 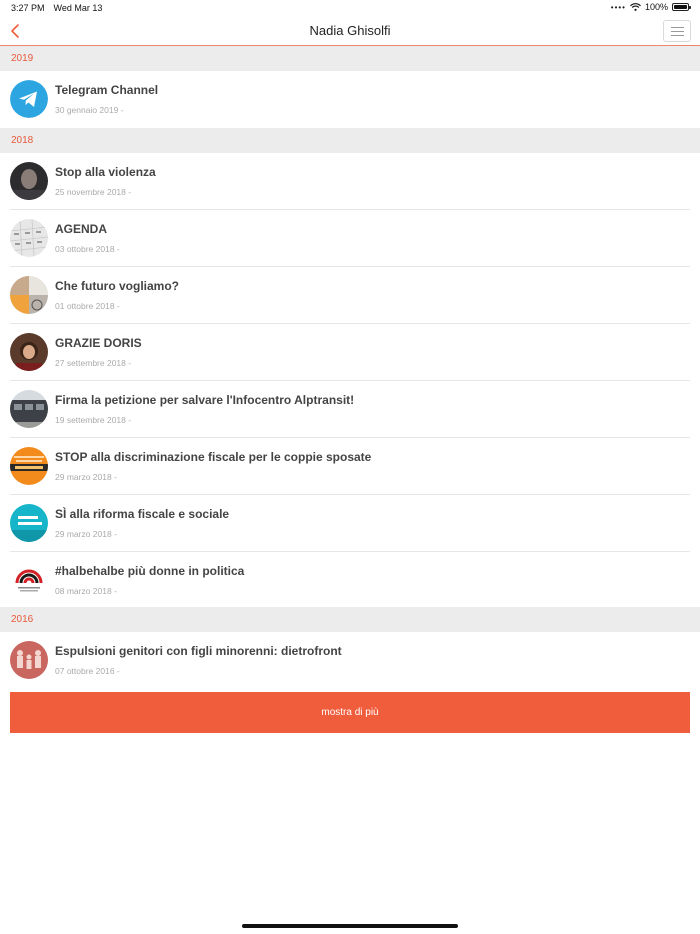 What do you see at coordinates (635, 7) in the screenshot?
I see `wifi-icon` at bounding box center [635, 7].